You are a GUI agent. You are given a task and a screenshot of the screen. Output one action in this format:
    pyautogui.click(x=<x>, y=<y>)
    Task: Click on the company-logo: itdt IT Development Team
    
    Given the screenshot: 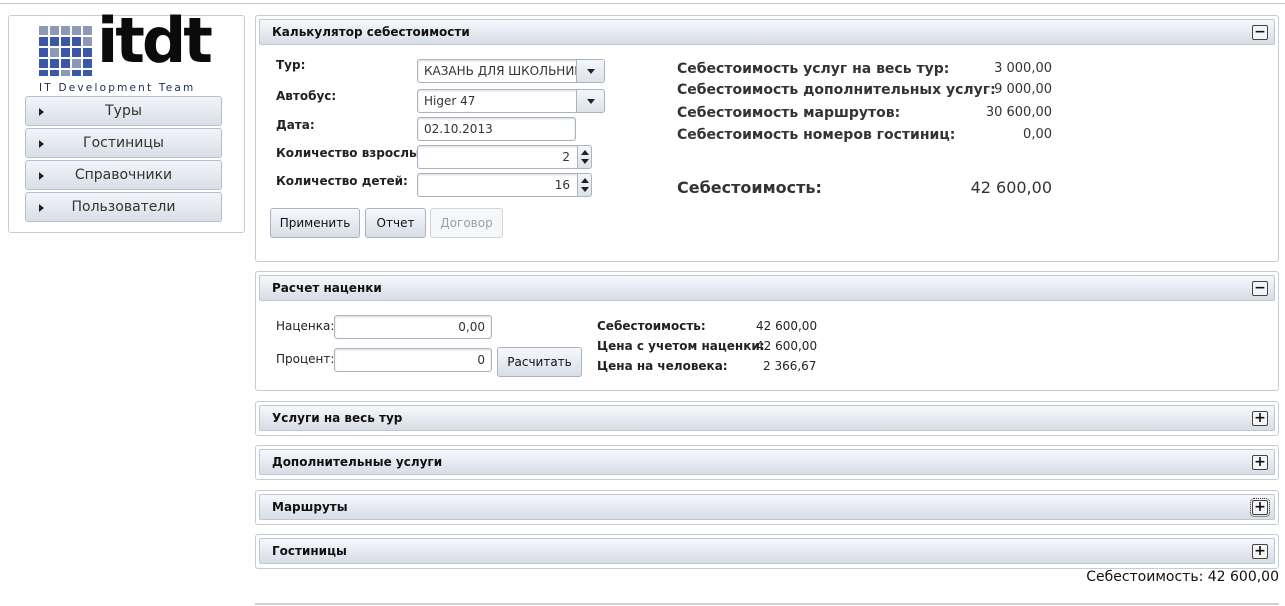 What is the action you would take?
    pyautogui.click(x=132, y=57)
    